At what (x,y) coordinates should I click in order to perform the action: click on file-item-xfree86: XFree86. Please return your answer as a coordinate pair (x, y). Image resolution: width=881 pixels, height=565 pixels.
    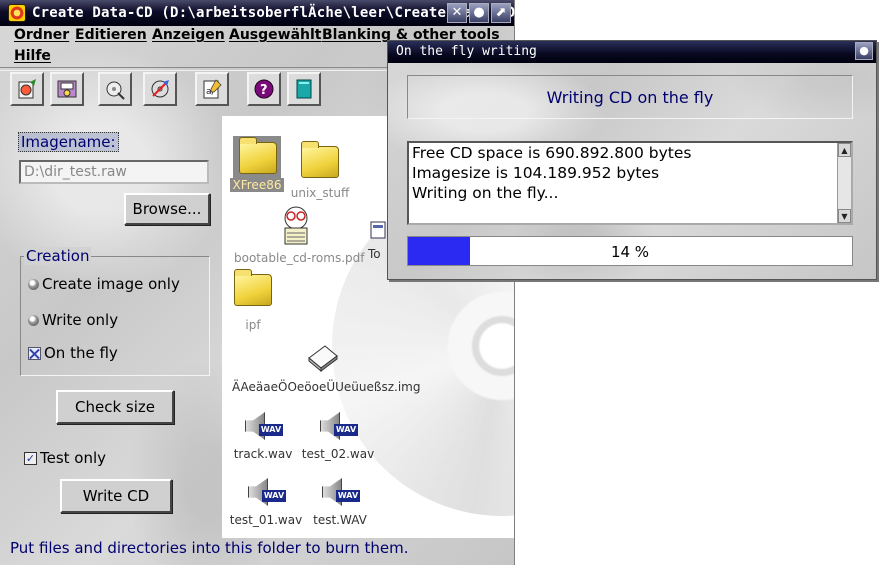
    Looking at the image, I should click on (257, 164).